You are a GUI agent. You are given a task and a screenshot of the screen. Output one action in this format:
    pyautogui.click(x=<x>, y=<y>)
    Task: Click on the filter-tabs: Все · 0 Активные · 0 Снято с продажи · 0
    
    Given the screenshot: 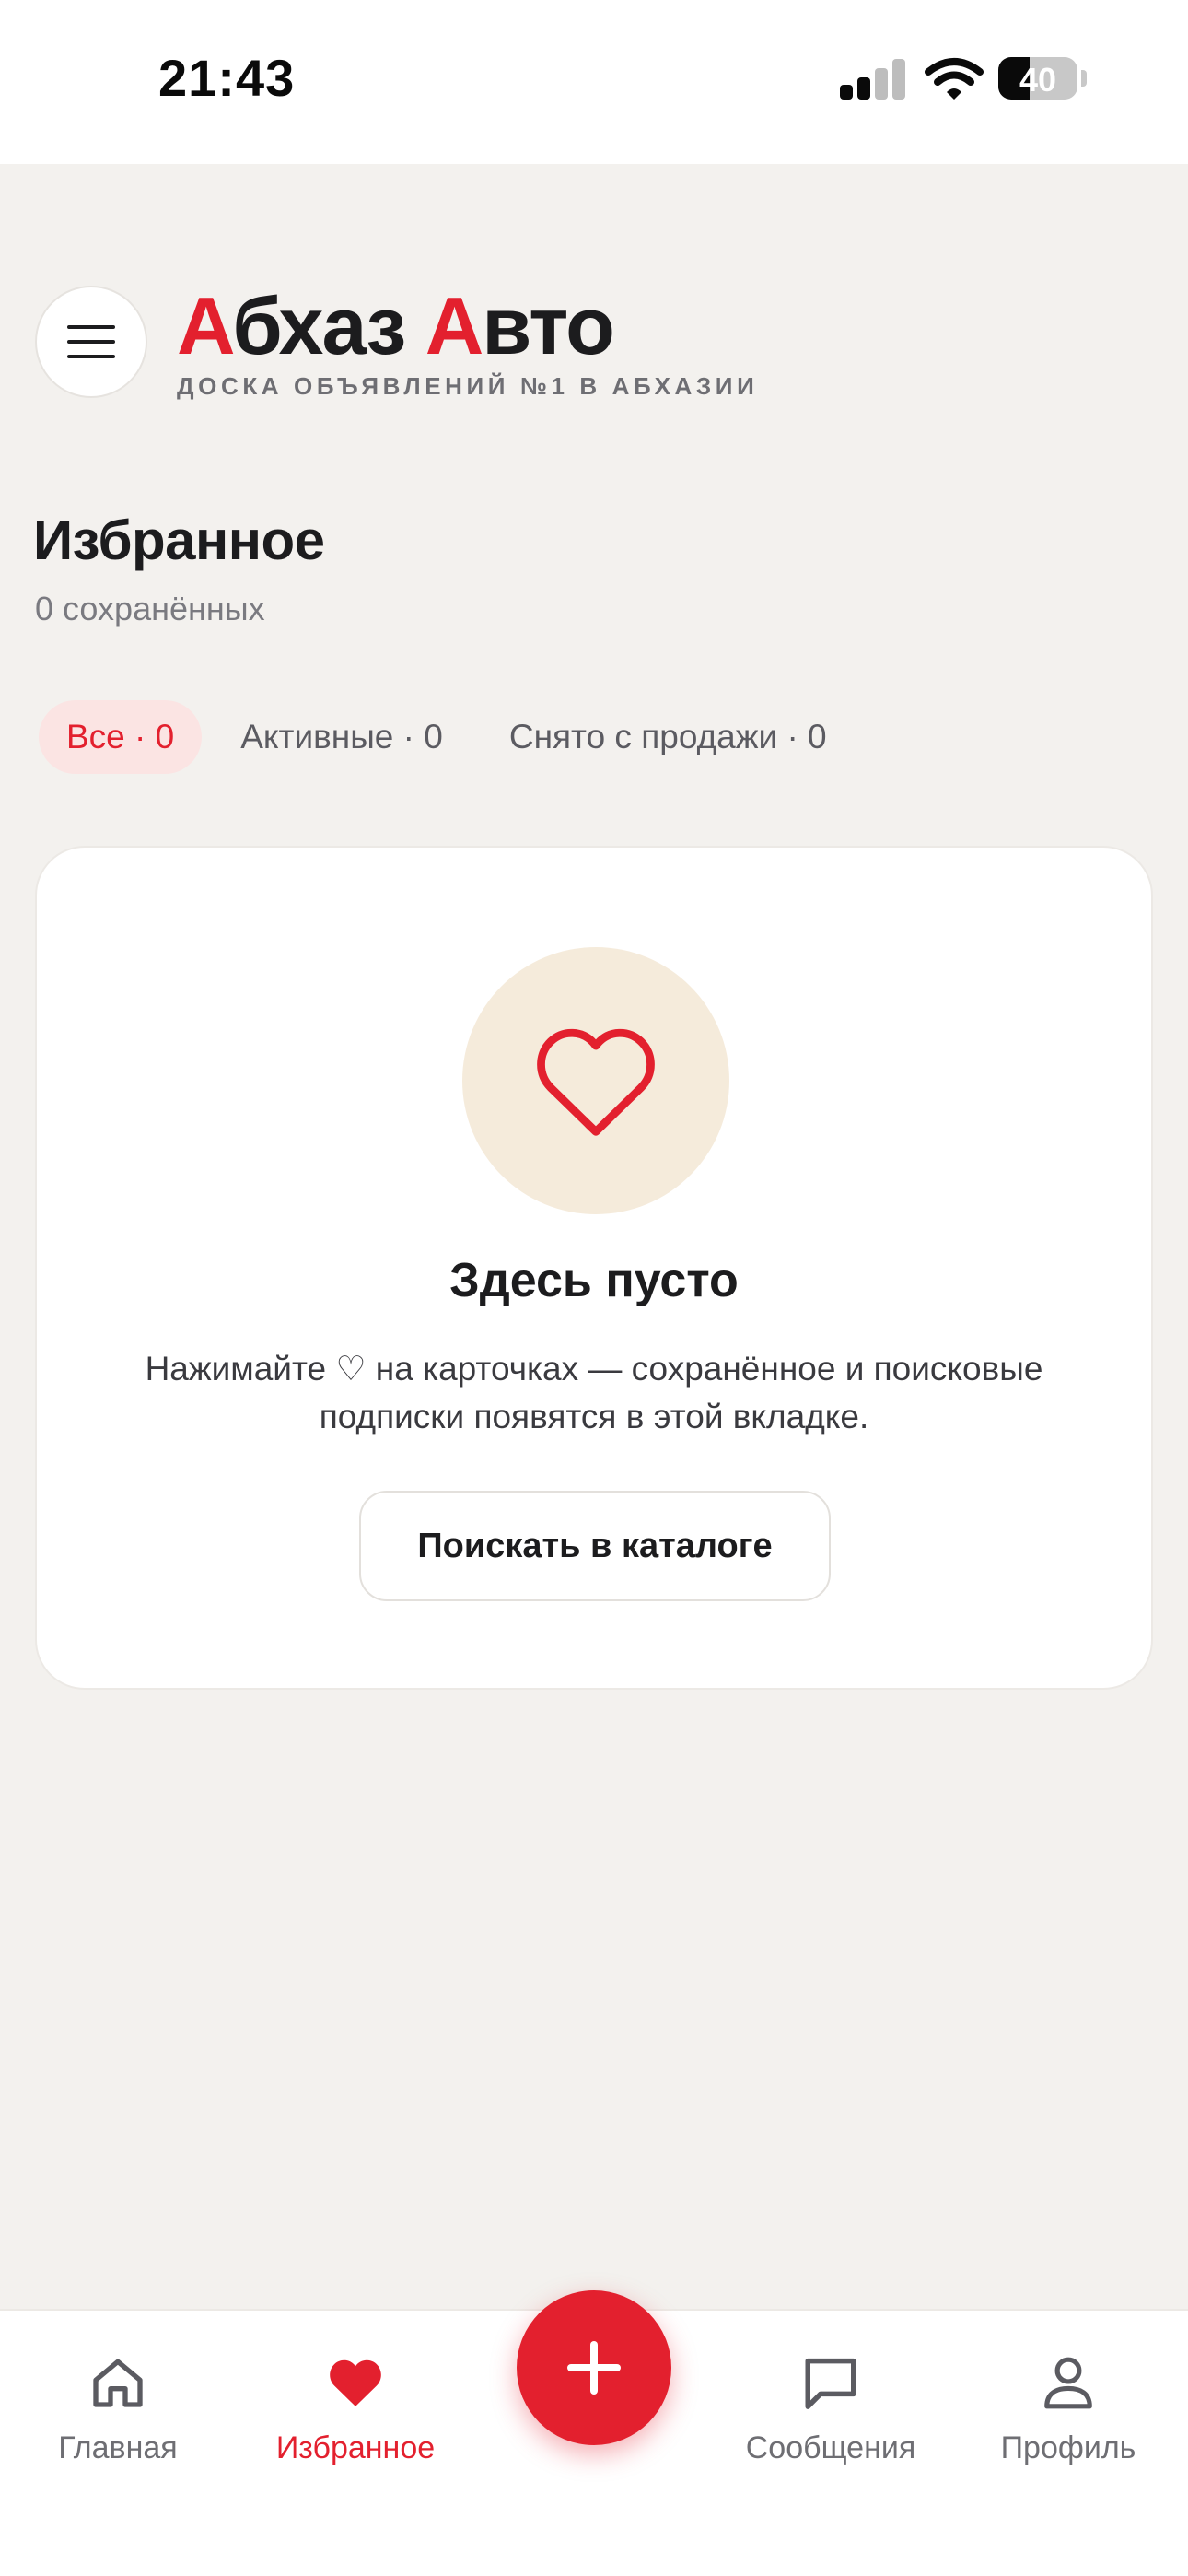 What is the action you would take?
    pyautogui.click(x=452, y=737)
    